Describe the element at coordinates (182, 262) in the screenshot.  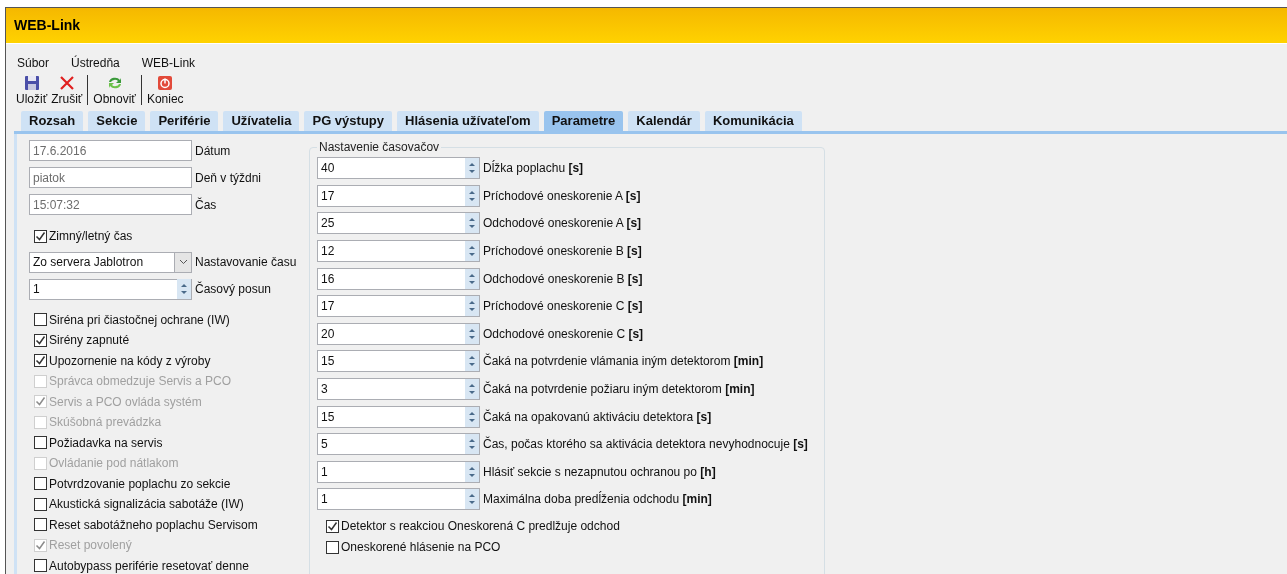
I see `chevron-down-icon` at that location.